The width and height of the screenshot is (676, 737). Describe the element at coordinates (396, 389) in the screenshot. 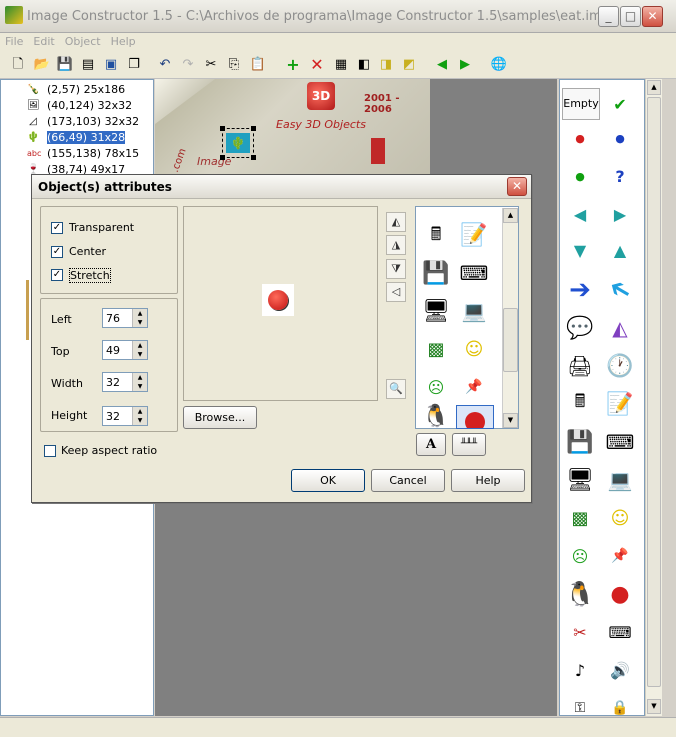

I see `zoom-icon: 🔍` at that location.